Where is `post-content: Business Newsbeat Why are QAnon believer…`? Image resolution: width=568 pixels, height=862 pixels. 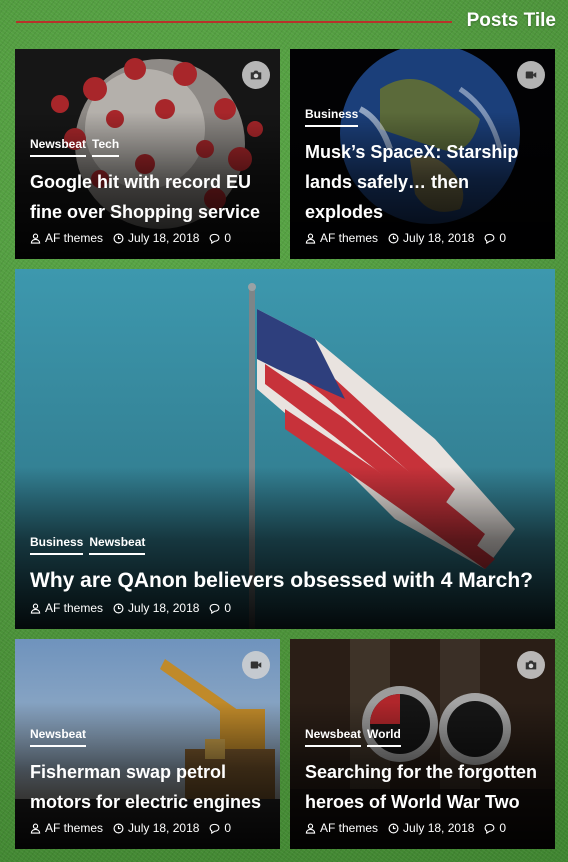 post-content: Business Newsbeat Why are QAnon believer… is located at coordinates (286, 575).